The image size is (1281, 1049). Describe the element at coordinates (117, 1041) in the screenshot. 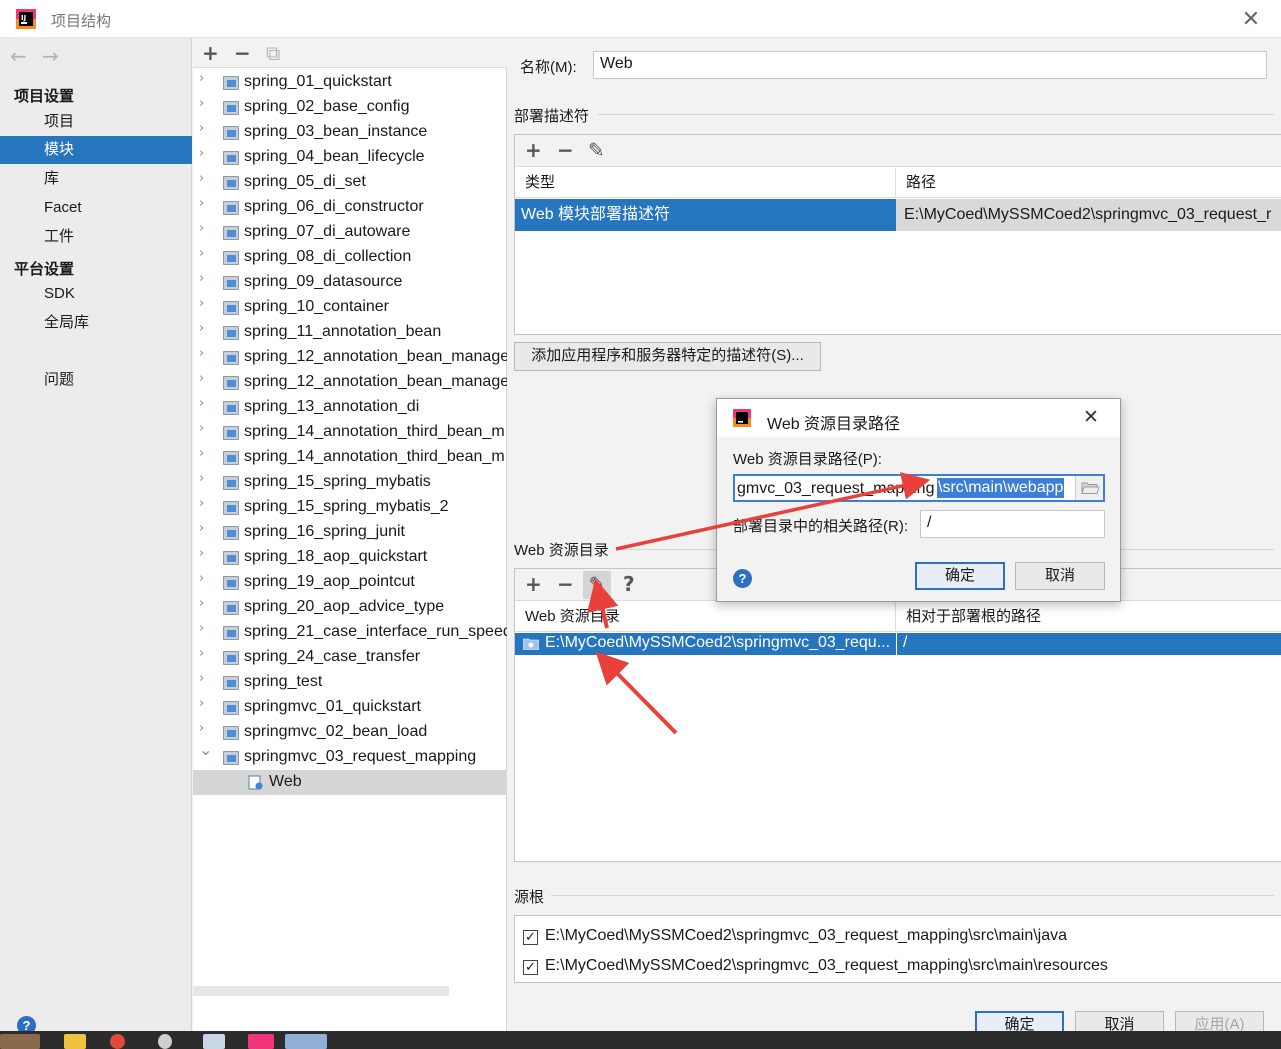

I see `chrome-icon` at that location.